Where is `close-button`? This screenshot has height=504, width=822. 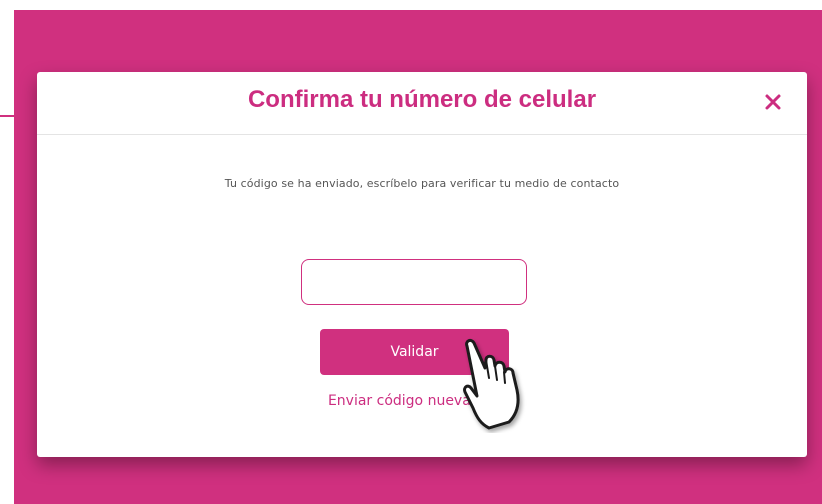 close-button is located at coordinates (773, 102).